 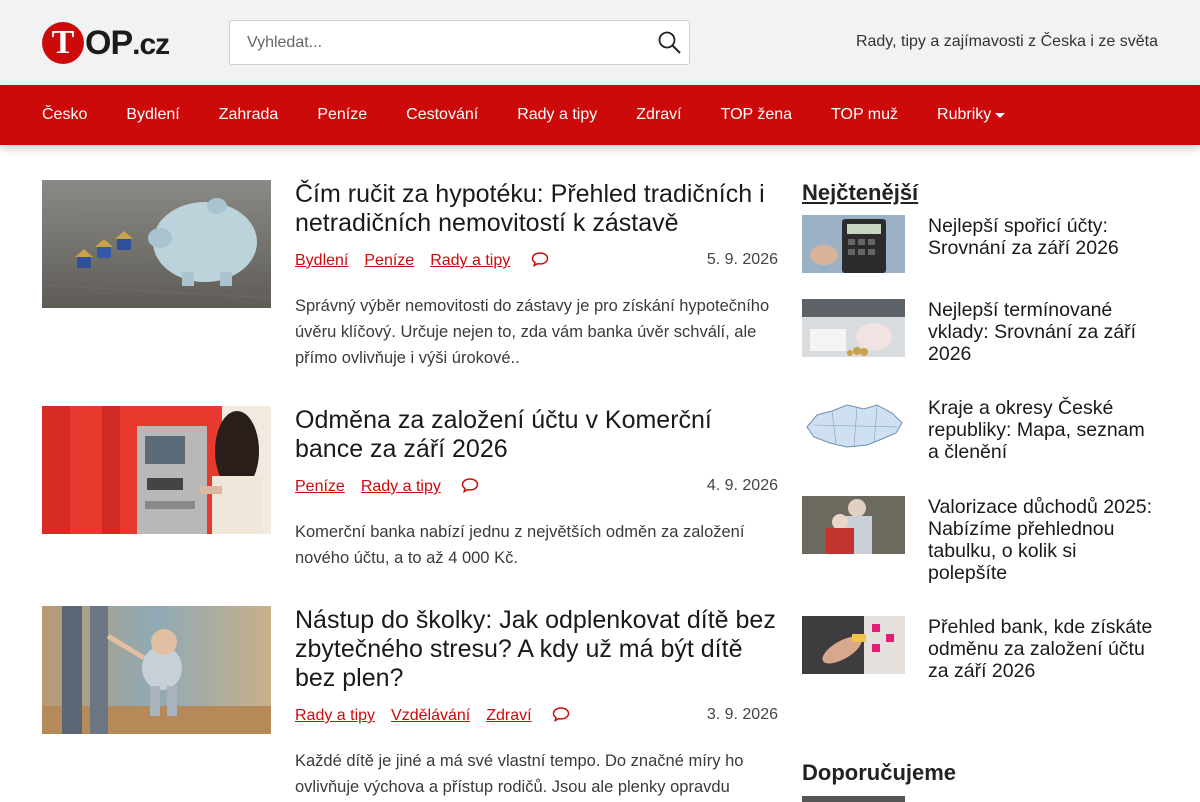 I want to click on recommended-thumbnail, so click(x=853, y=799).